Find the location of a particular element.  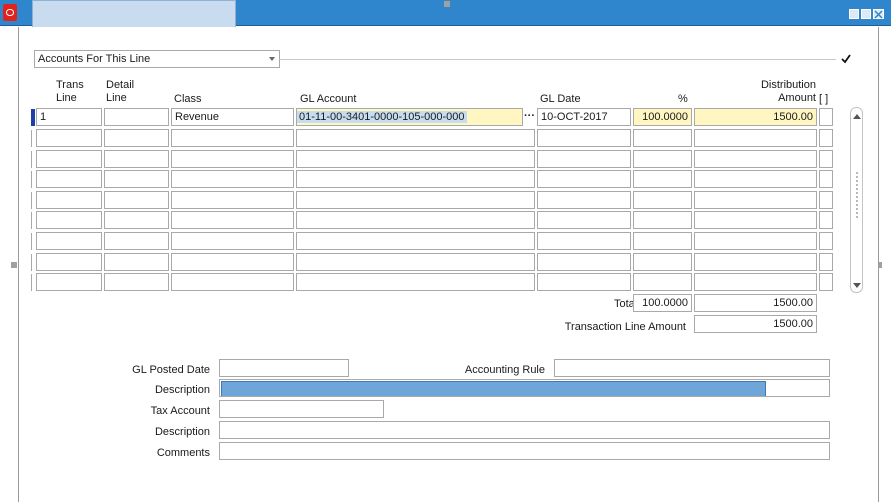

cell-class: Revenue is located at coordinates (232, 117).